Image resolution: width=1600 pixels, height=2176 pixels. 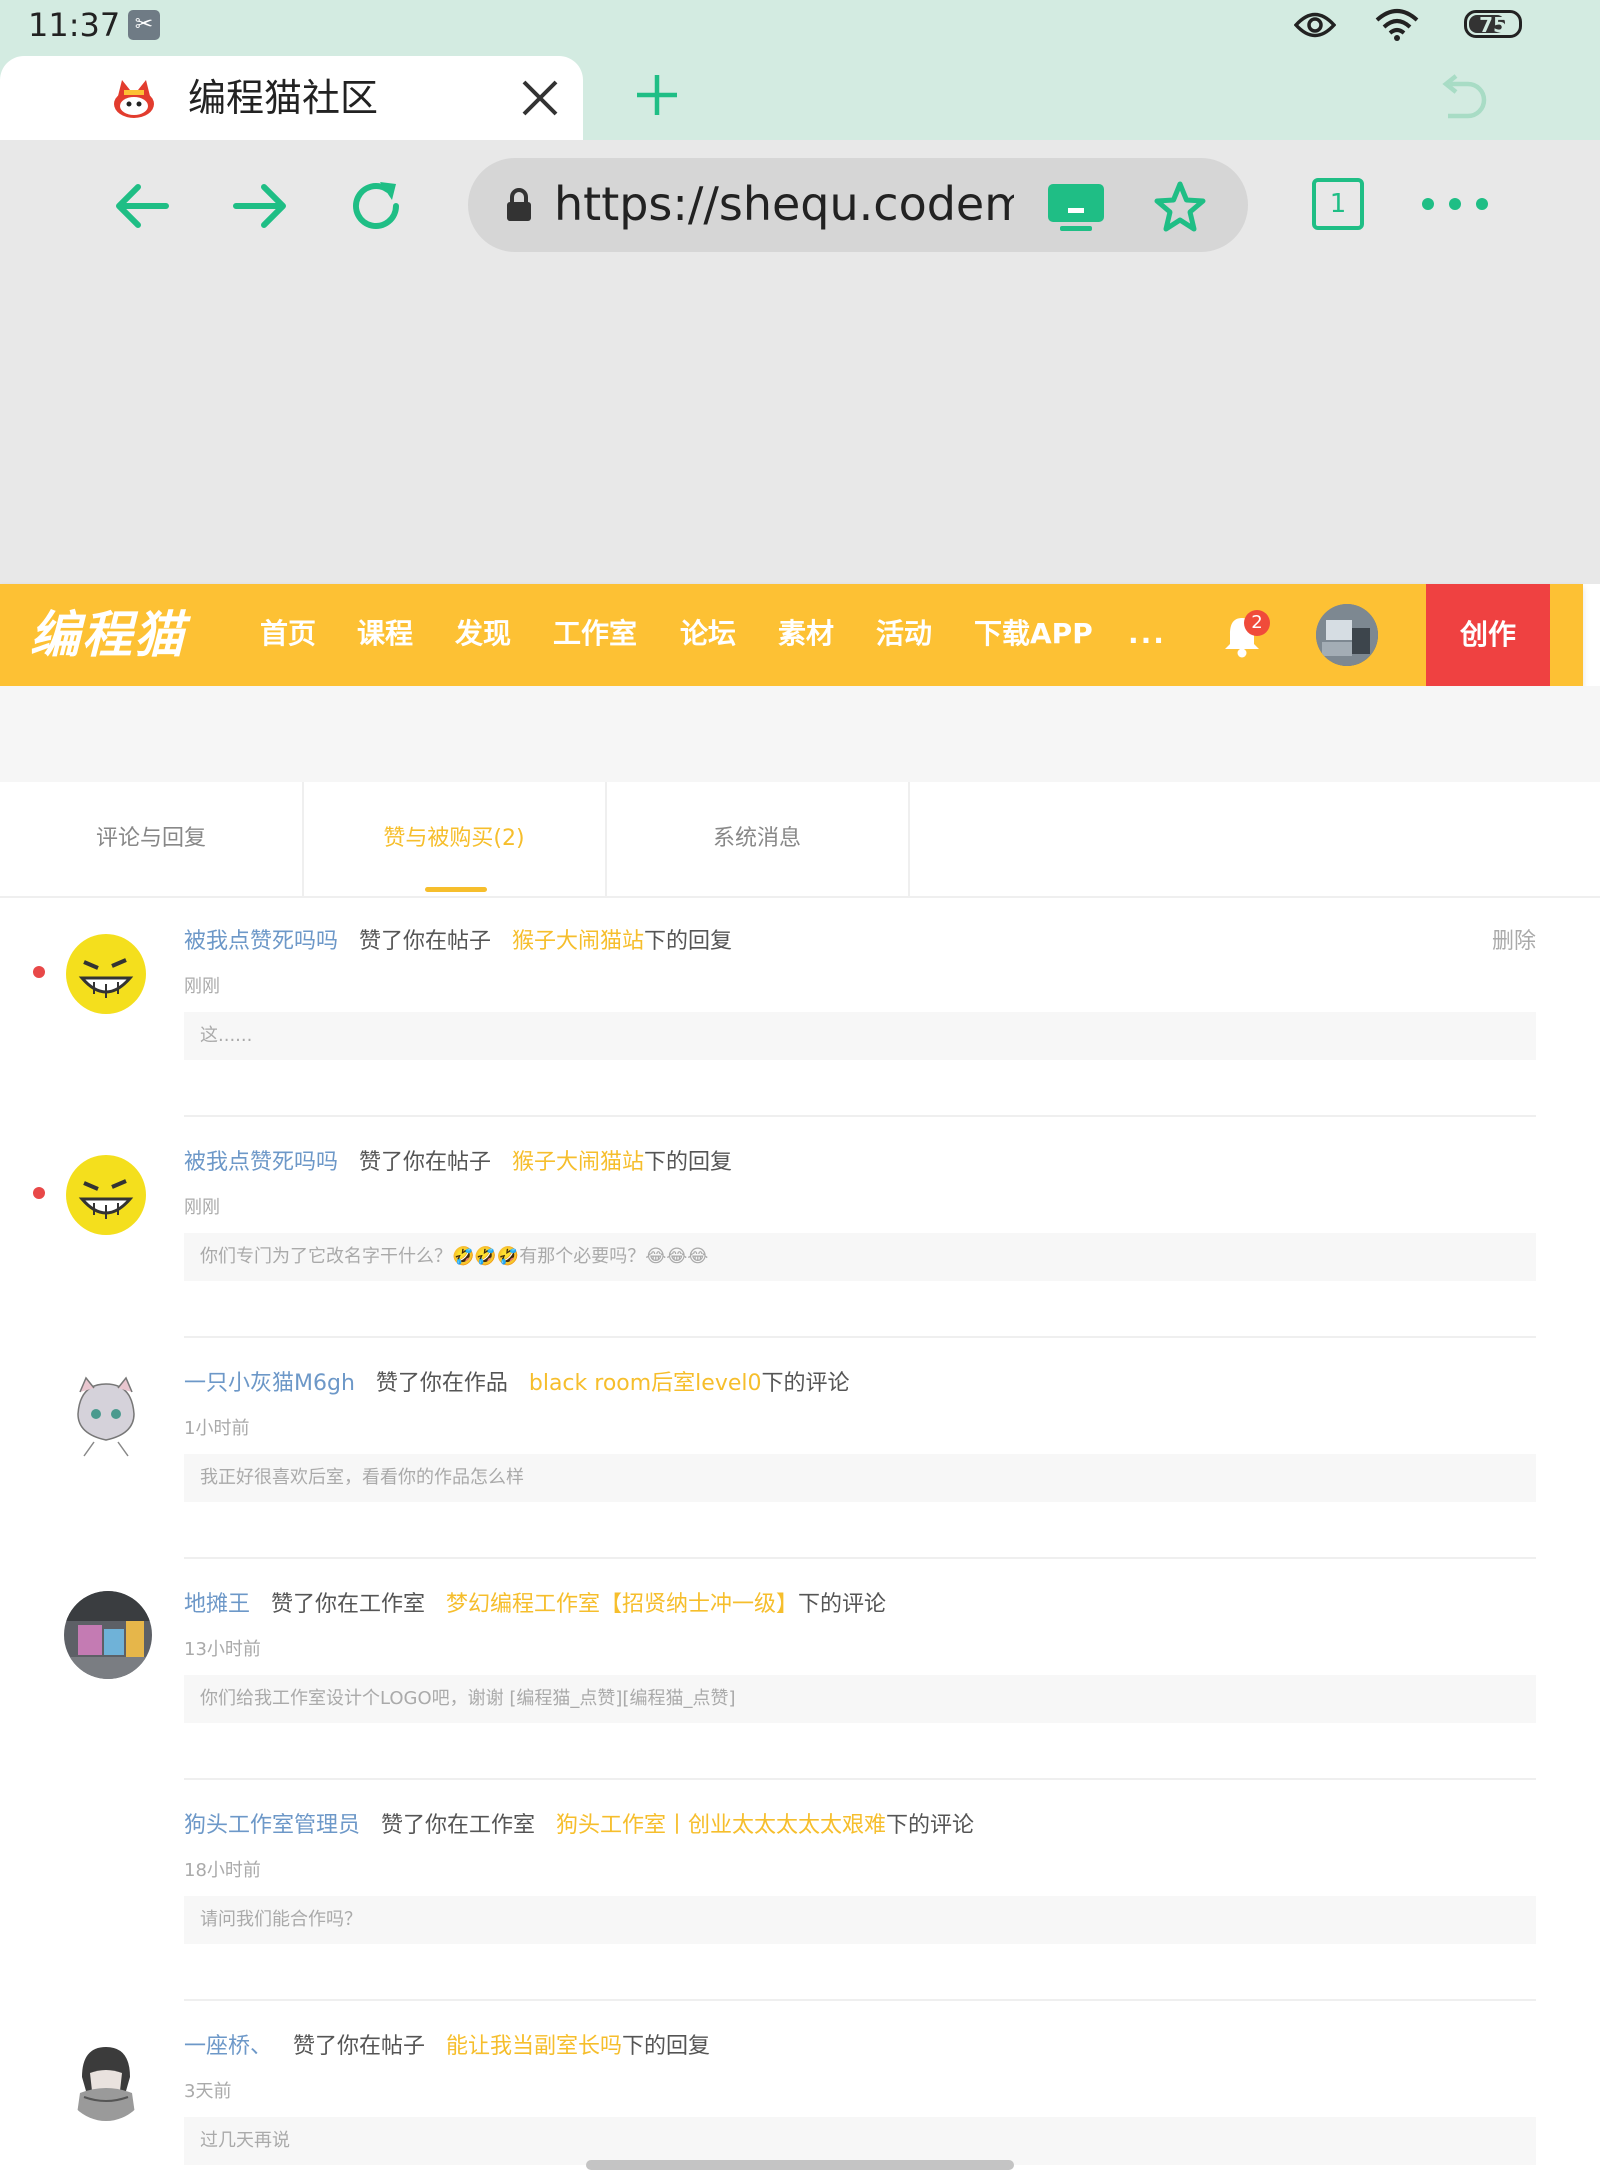 I want to click on tab-label: 评论与回复, so click(x=150, y=838).